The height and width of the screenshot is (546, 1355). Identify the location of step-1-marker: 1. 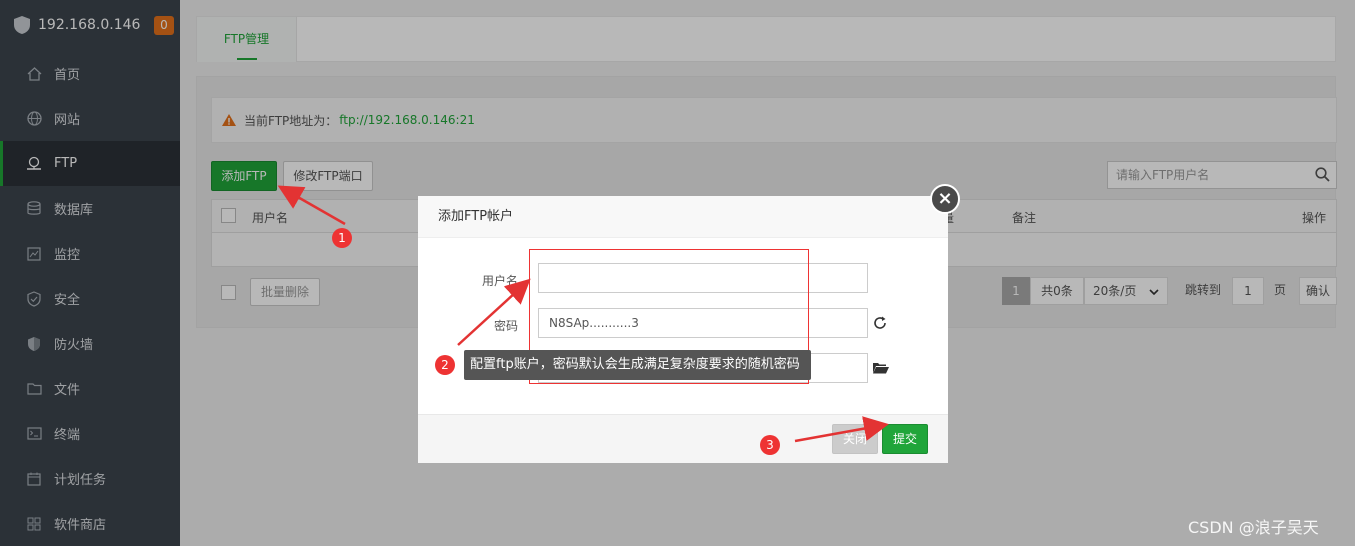
(342, 238).